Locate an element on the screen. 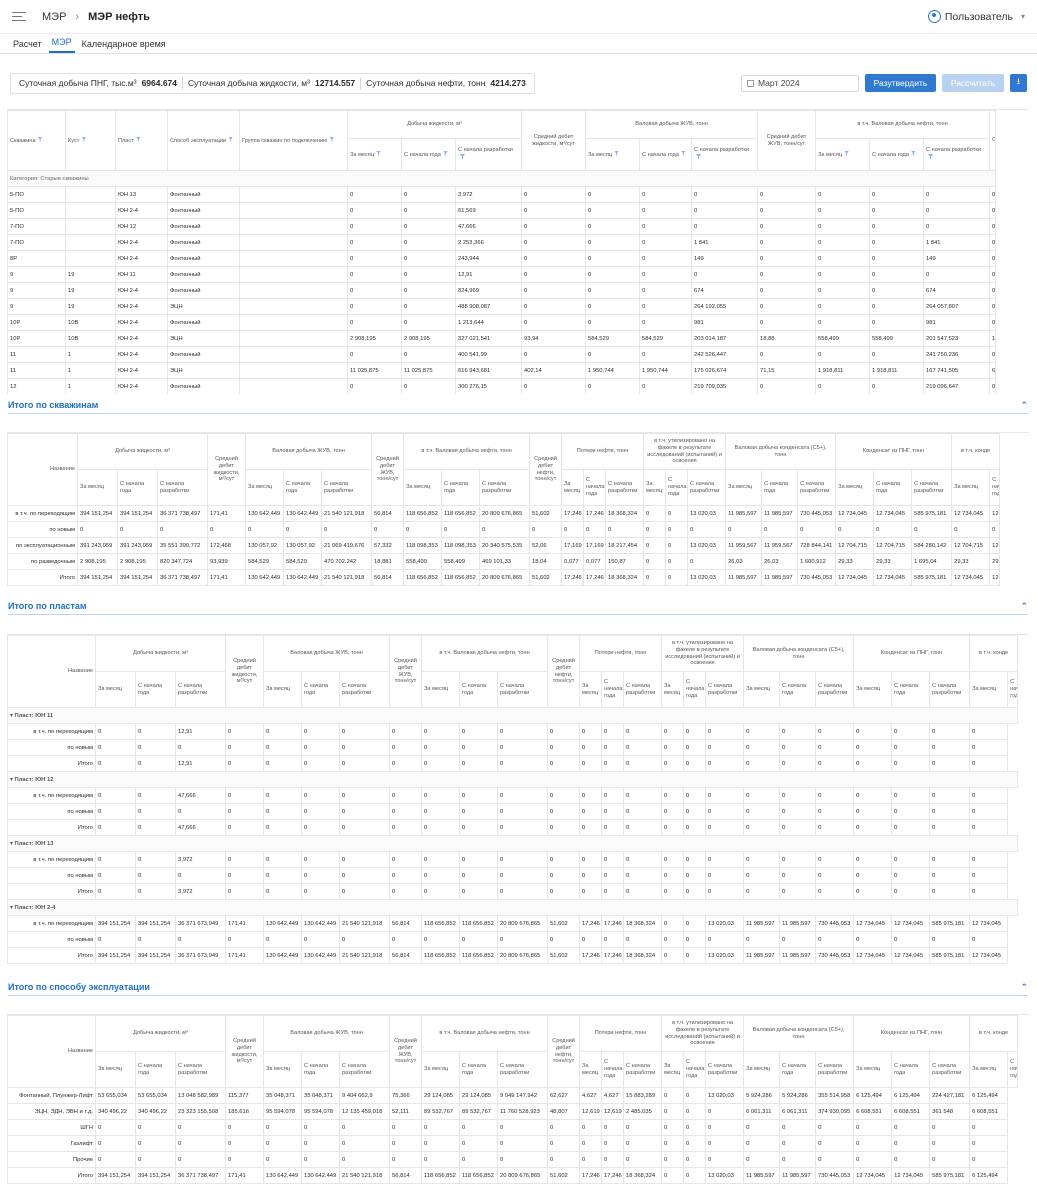 The width and height of the screenshot is (1037, 1200). table-row: 8Р ЮН 2-4 Фонтанный 0 0 243,944 0 0 0 149 0 0 0 149 0 is located at coordinates (502, 258).